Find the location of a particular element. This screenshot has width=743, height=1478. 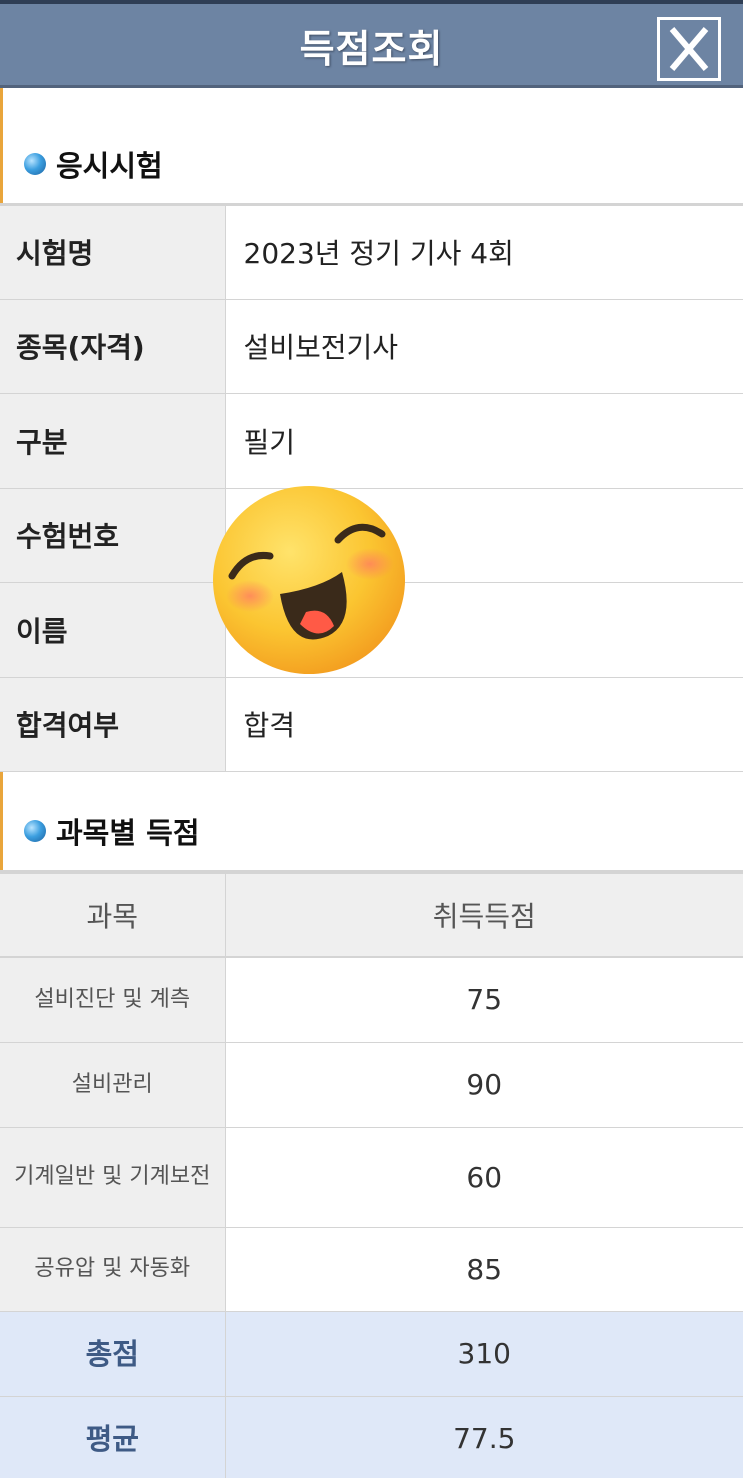

table-row: 시험명 2023년 정기 기사 4회 is located at coordinates (371, 252).